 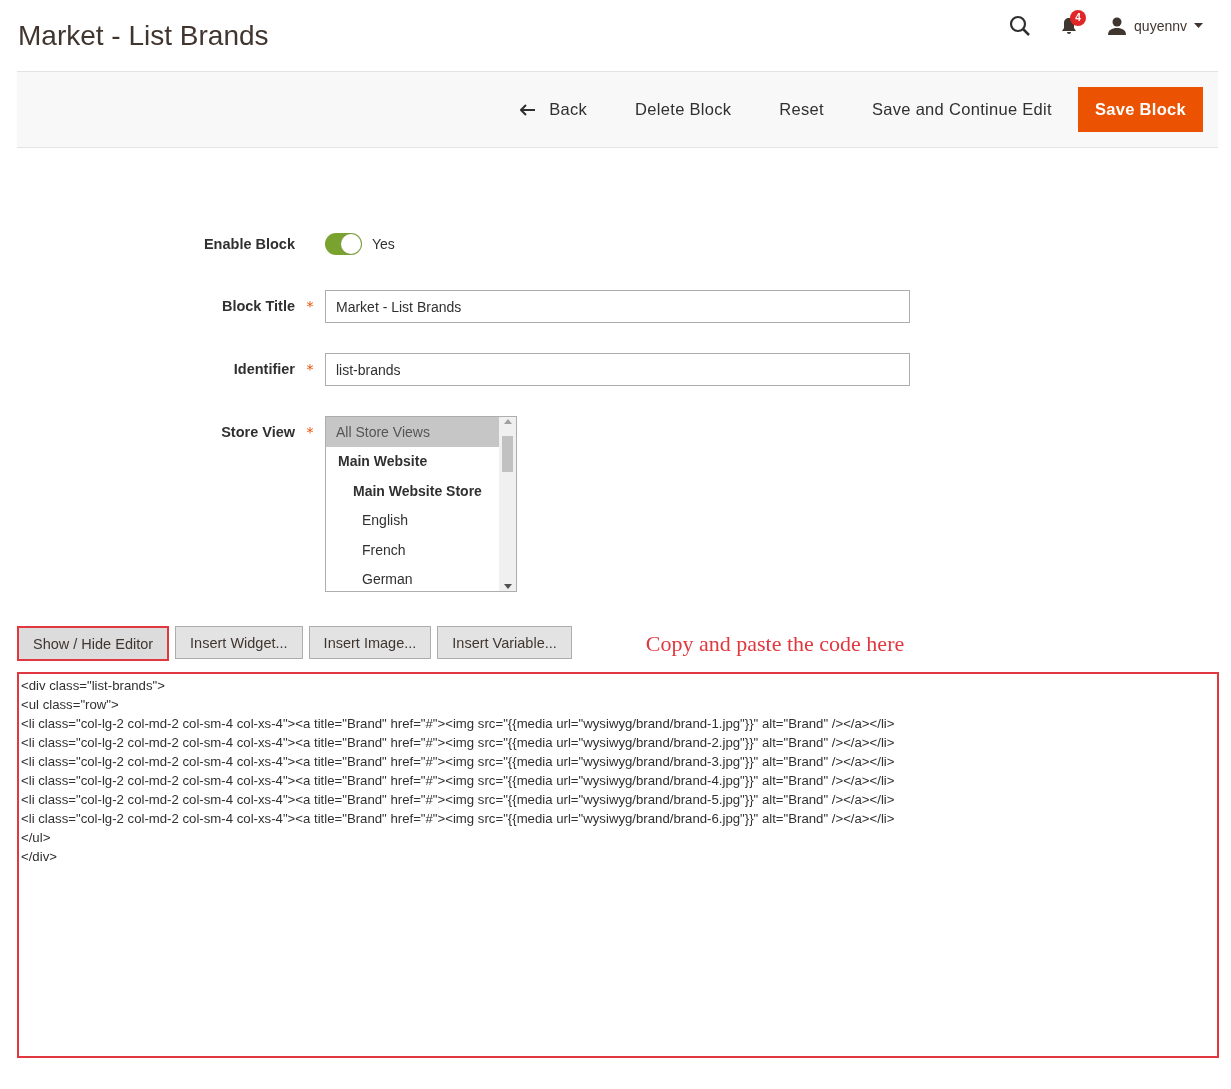 What do you see at coordinates (458, 743) in the screenshot?
I see `code-line: <li class="col-lg-2 col-md-2 col-sm-4 col-xs-4"><a title="Brand" href="#"><img src="{{media url="wysiwyg/brand/brand-2.jpg"}}" alt="Brand" /></a></li>` at bounding box center [458, 743].